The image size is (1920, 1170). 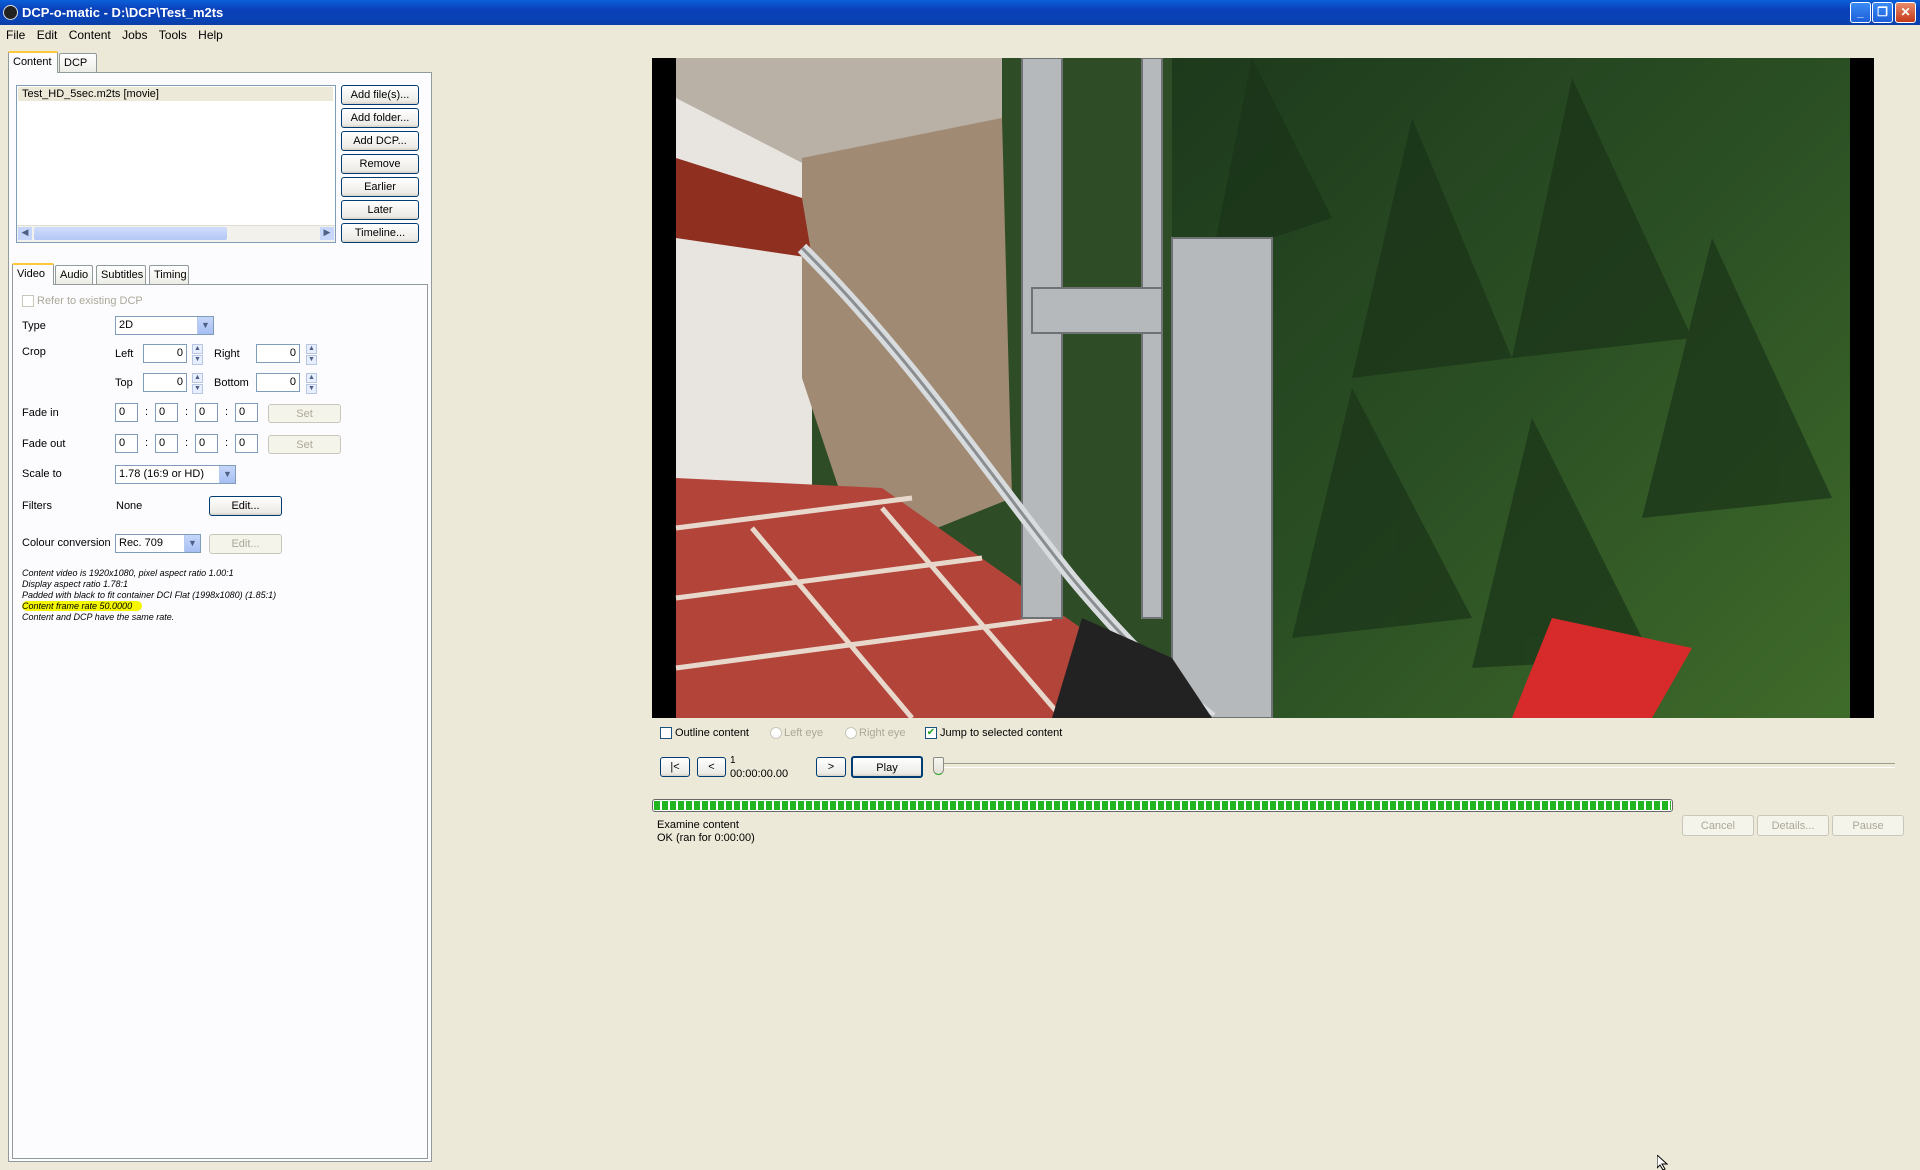 I want to click on fade-in-seconds: 0, so click(x=206, y=412).